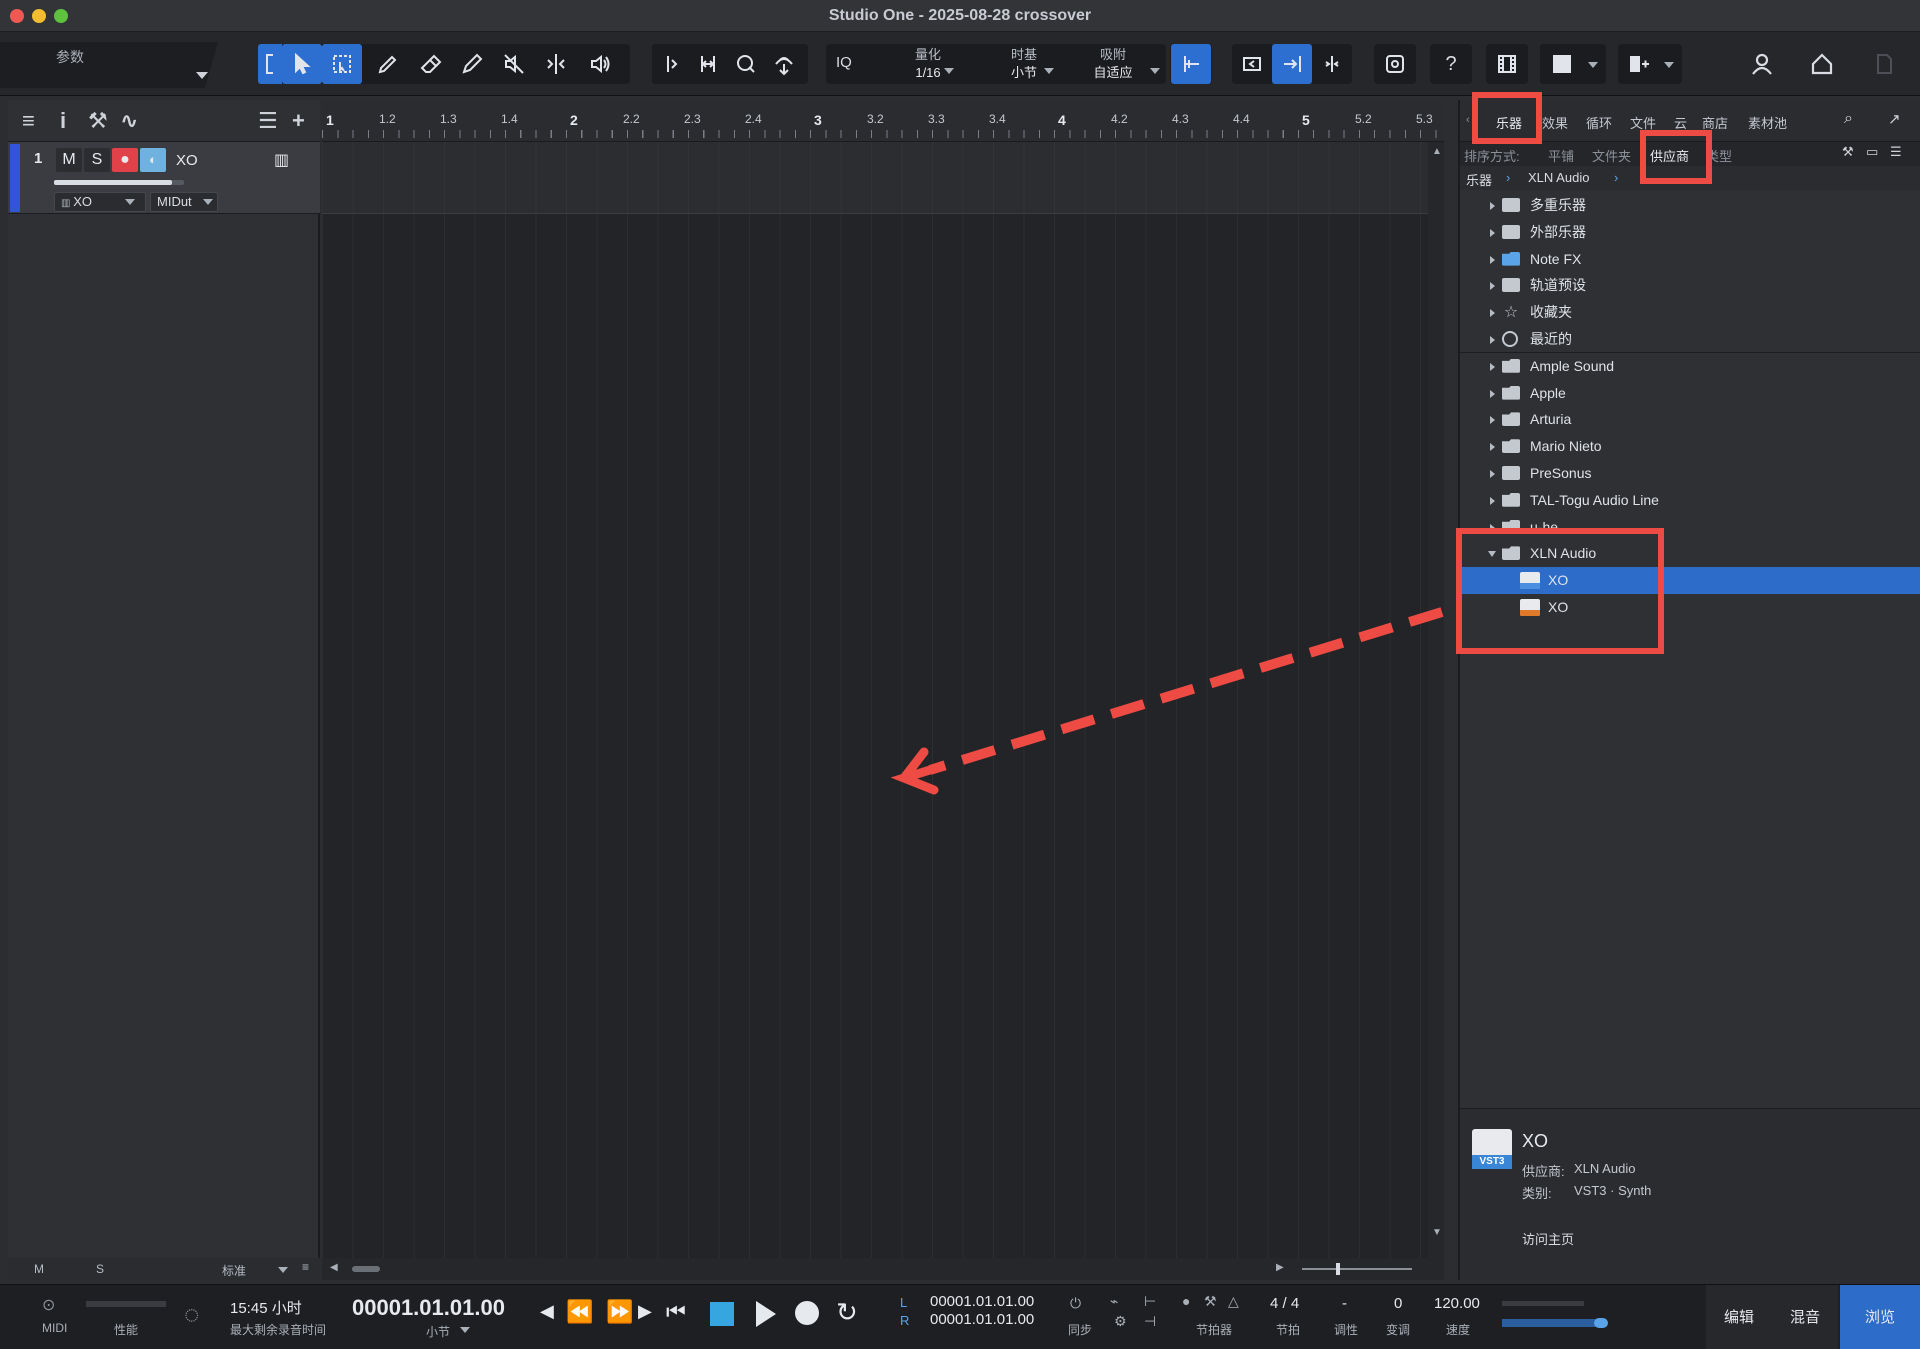 Image resolution: width=1920 pixels, height=1349 pixels. What do you see at coordinates (1884, 64) in the screenshot?
I see `page-icon` at bounding box center [1884, 64].